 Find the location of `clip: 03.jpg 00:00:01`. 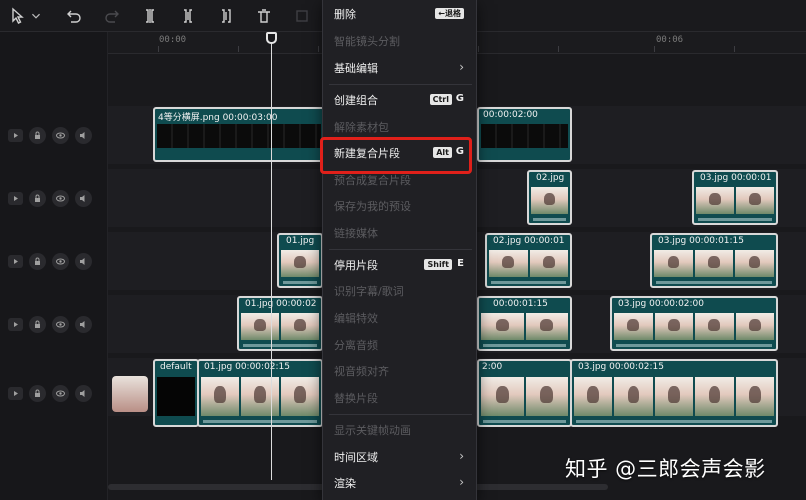

clip: 03.jpg 00:00:01 is located at coordinates (735, 197).